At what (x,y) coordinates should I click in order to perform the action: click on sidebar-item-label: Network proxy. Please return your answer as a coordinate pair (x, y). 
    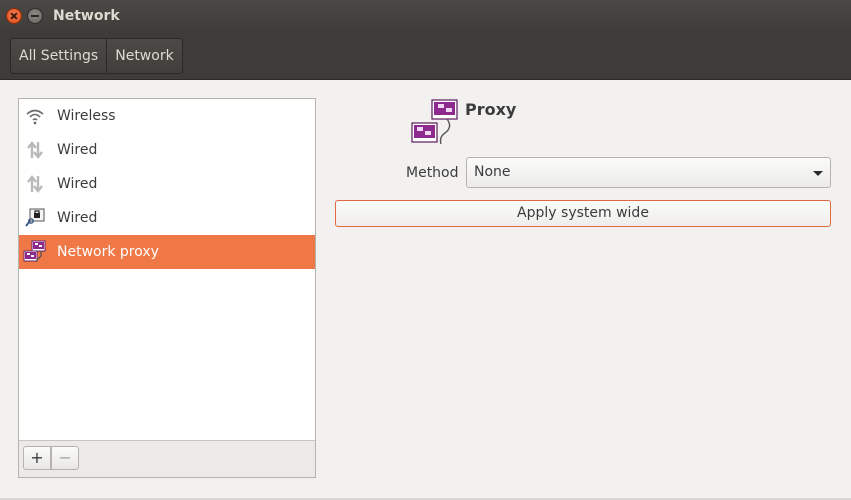
    Looking at the image, I should click on (108, 252).